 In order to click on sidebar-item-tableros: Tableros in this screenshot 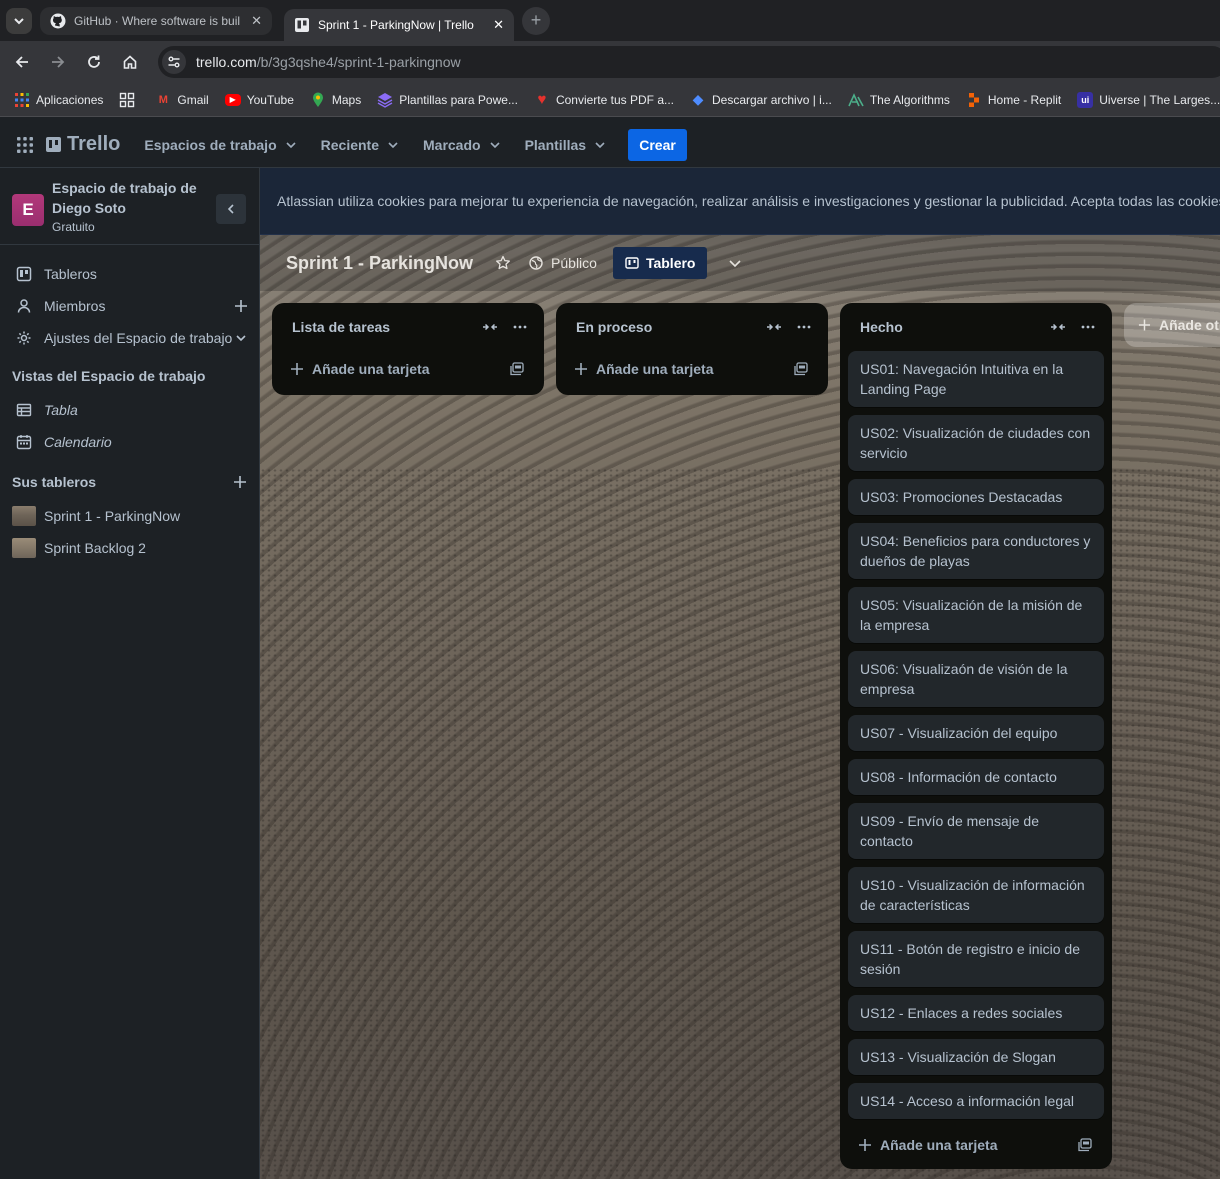, I will do `click(129, 274)`.